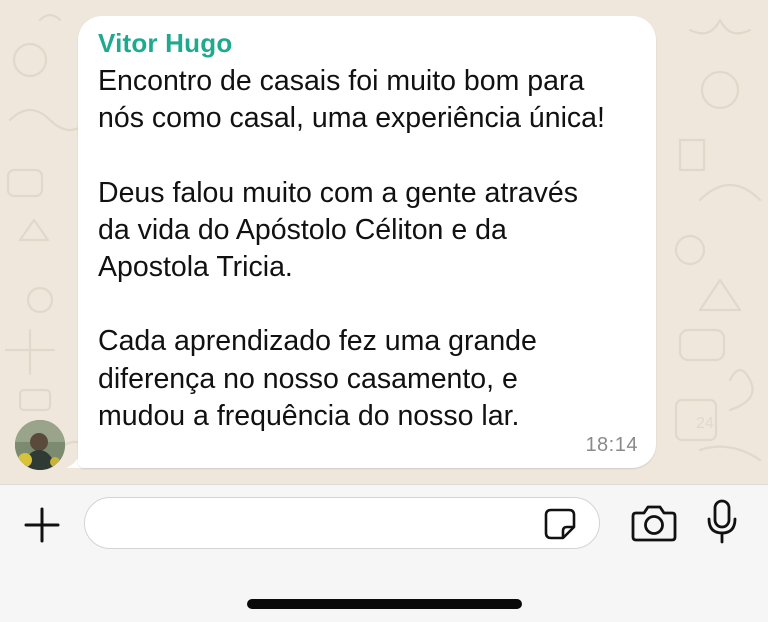 The image size is (768, 622). Describe the element at coordinates (318, 523) in the screenshot. I see `message-input` at that location.